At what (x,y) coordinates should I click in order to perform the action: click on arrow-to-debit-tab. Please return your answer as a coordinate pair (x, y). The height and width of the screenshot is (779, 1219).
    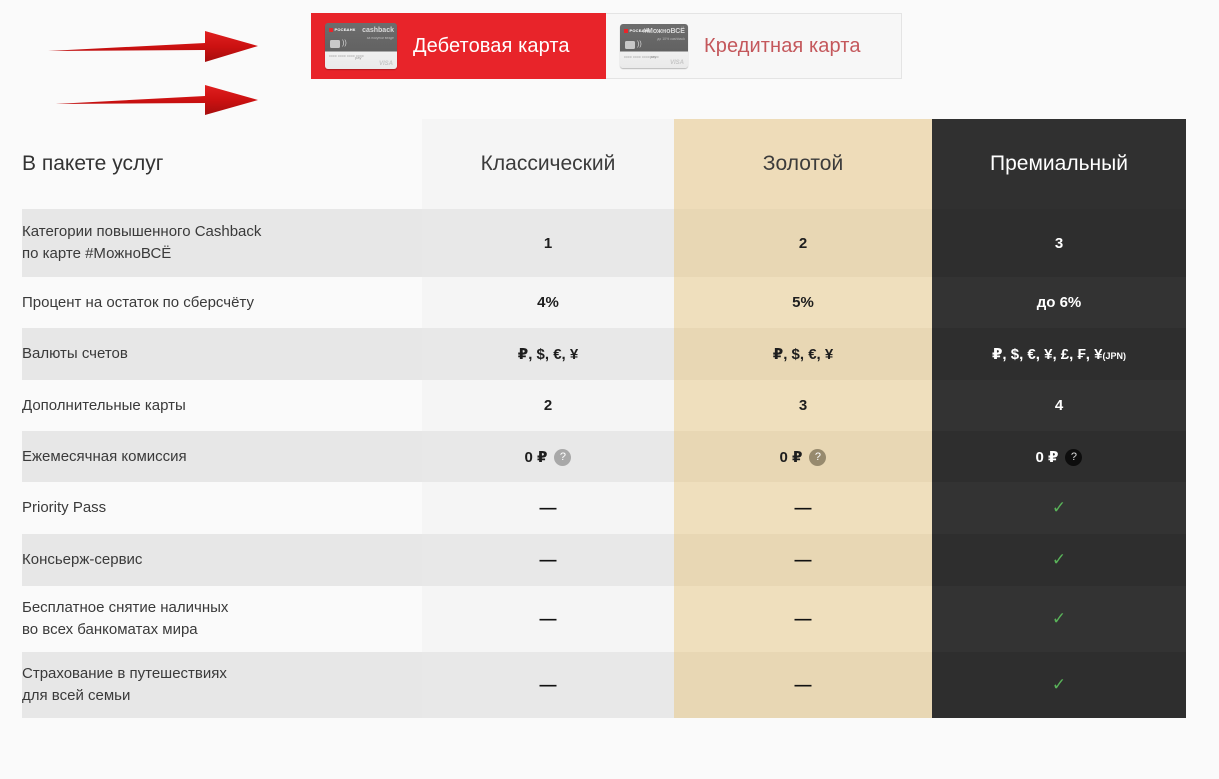
    Looking at the image, I should click on (153, 46).